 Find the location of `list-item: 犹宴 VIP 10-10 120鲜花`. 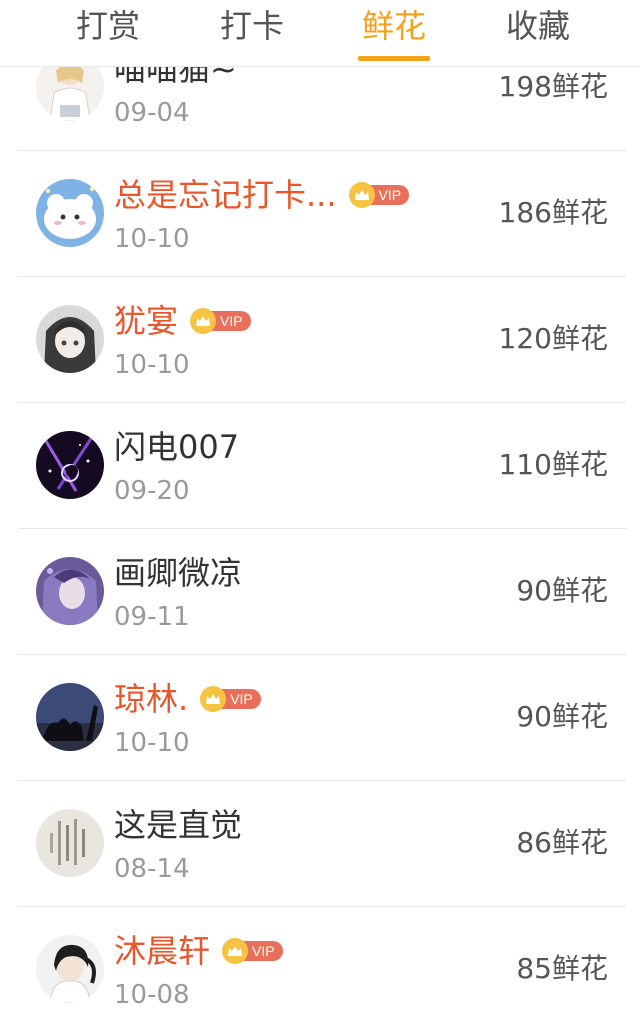

list-item: 犹宴 VIP 10-10 120鲜花 is located at coordinates (320, 340).